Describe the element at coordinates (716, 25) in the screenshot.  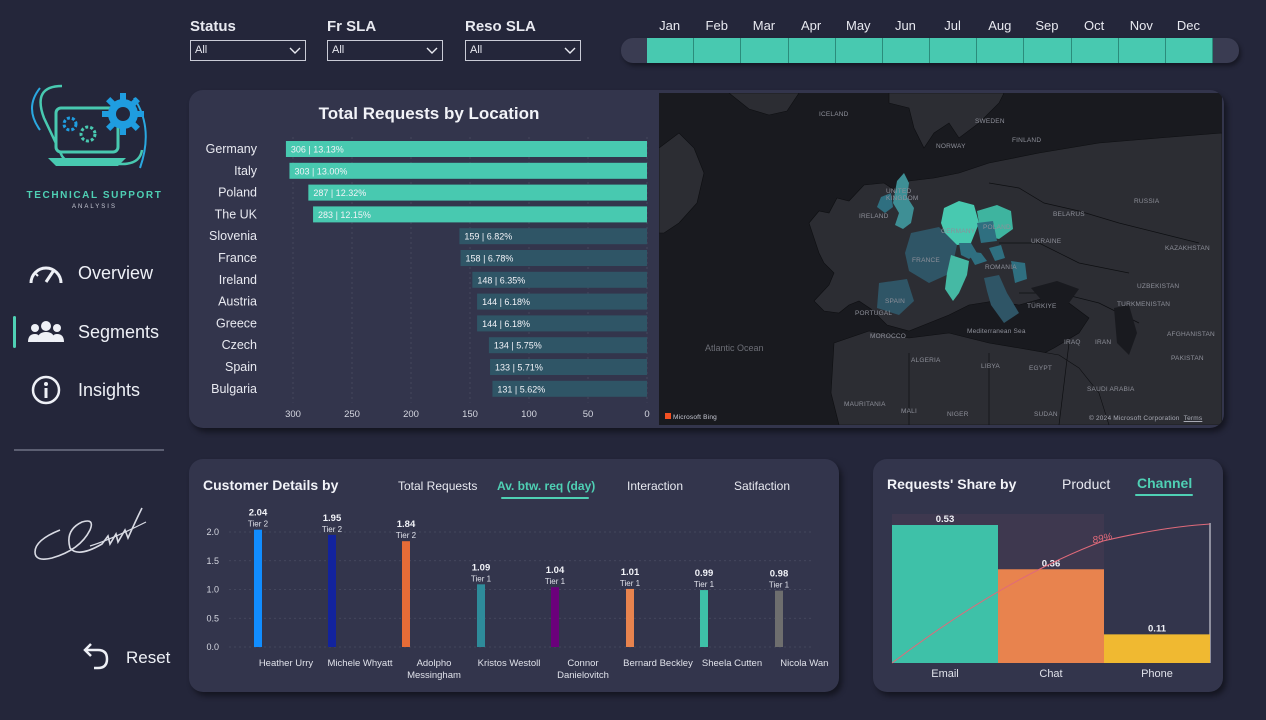
I see `month-label: Feb` at that location.